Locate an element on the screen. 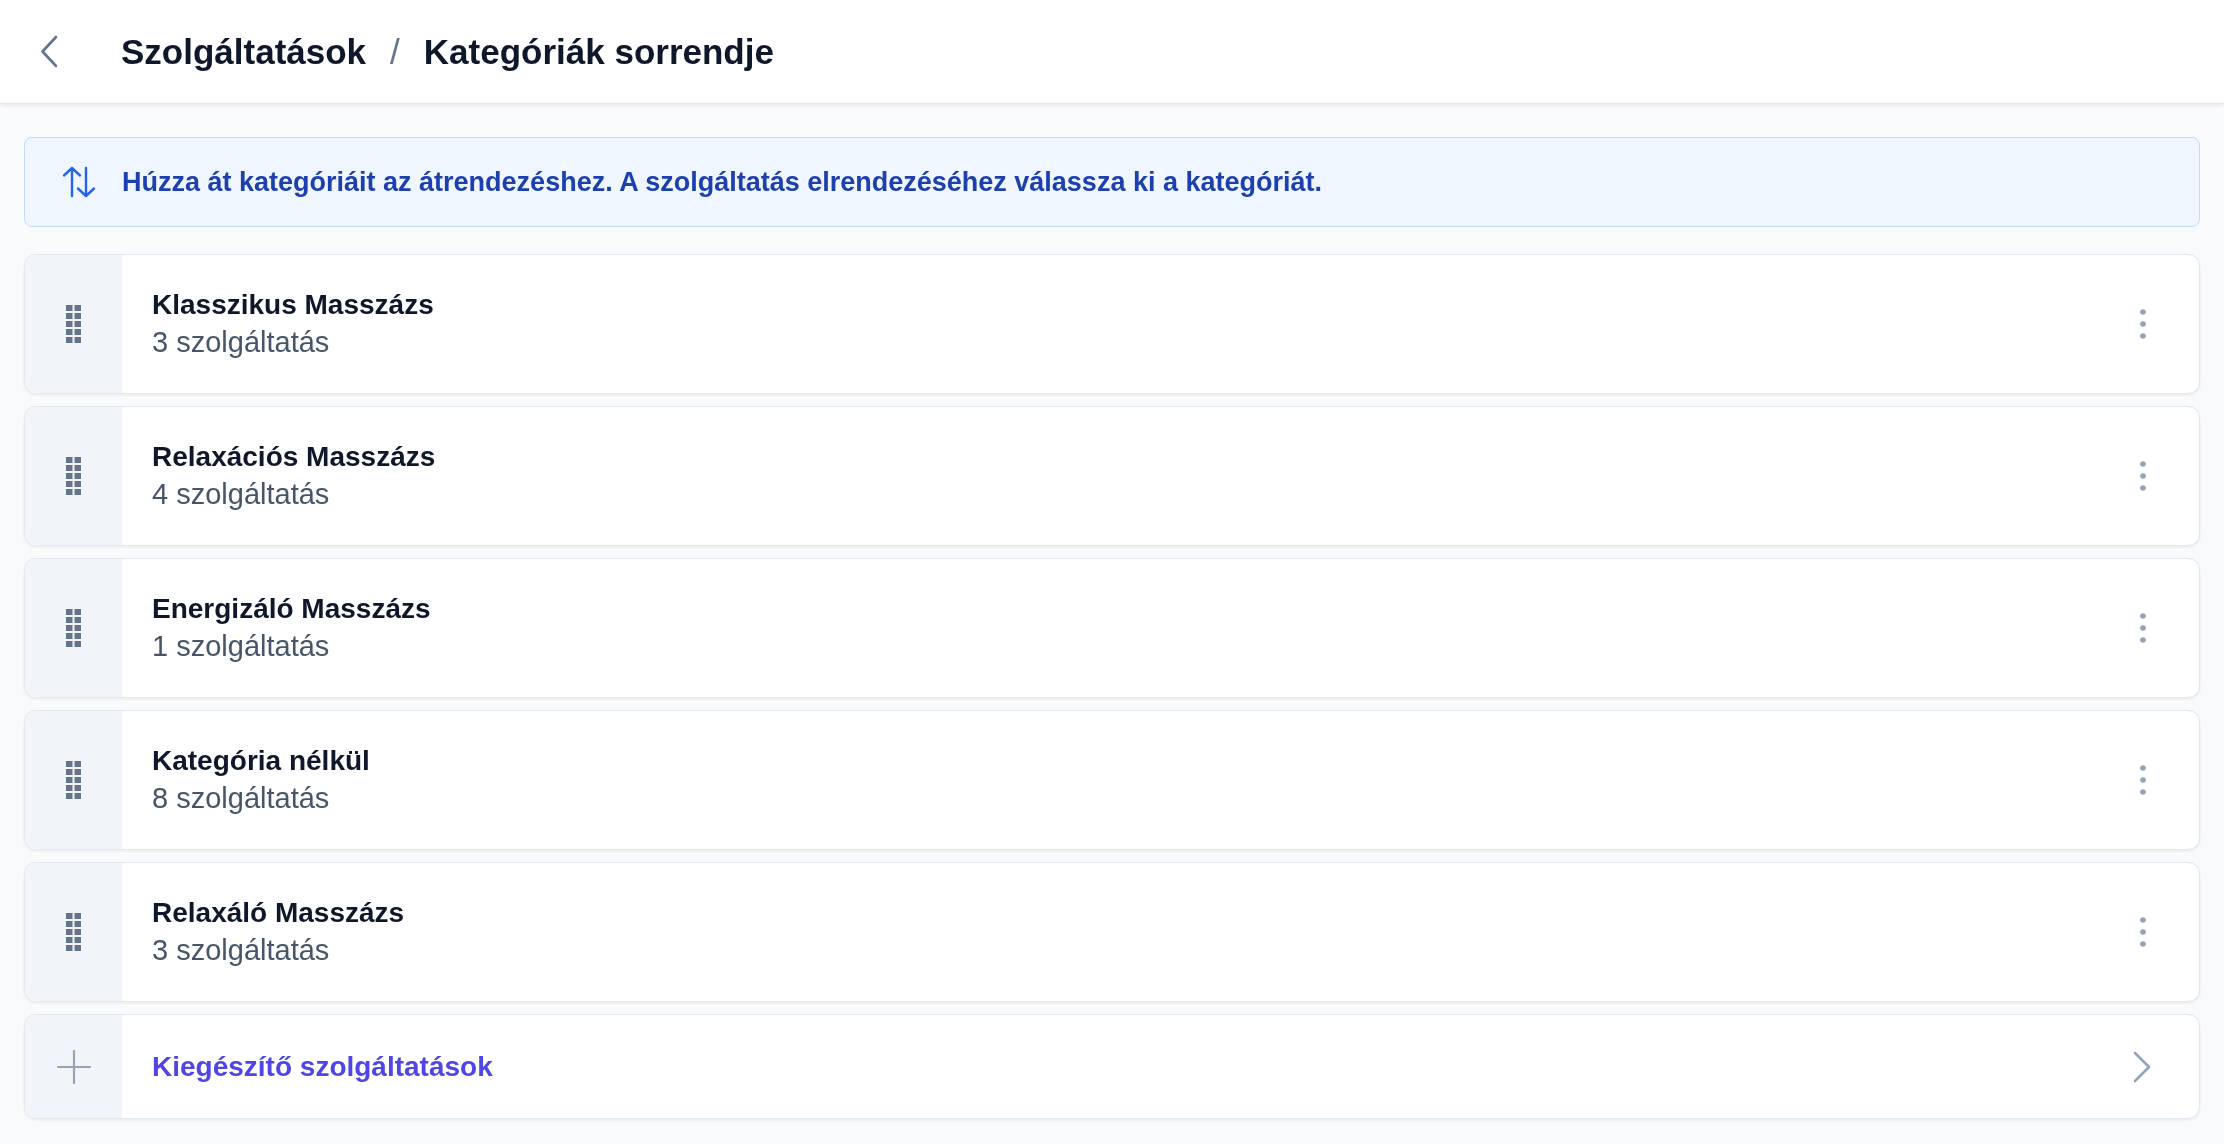 The image size is (2224, 1144). chevron-left-icon is located at coordinates (49, 51).